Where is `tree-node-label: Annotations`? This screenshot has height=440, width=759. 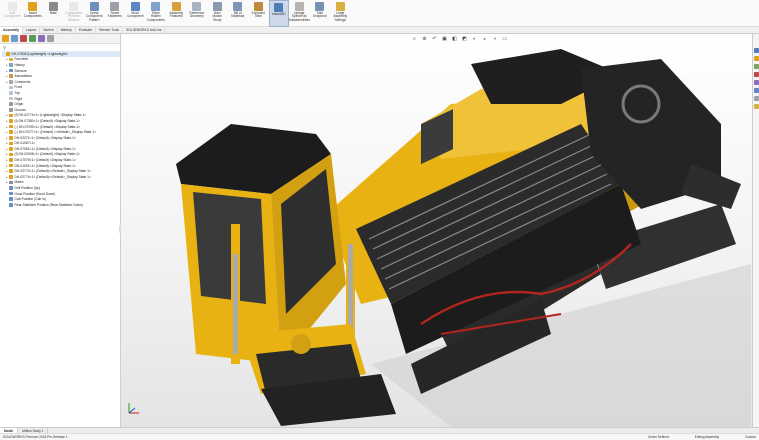 tree-node-label: Annotations is located at coordinates (23, 76).